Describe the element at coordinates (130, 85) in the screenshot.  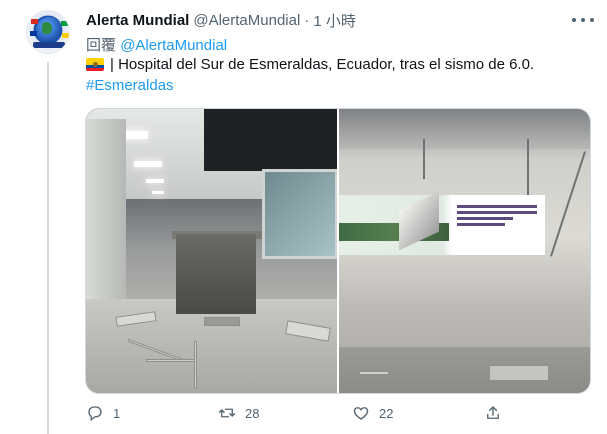
I see `hashtag-link: #Esmeraldas` at that location.